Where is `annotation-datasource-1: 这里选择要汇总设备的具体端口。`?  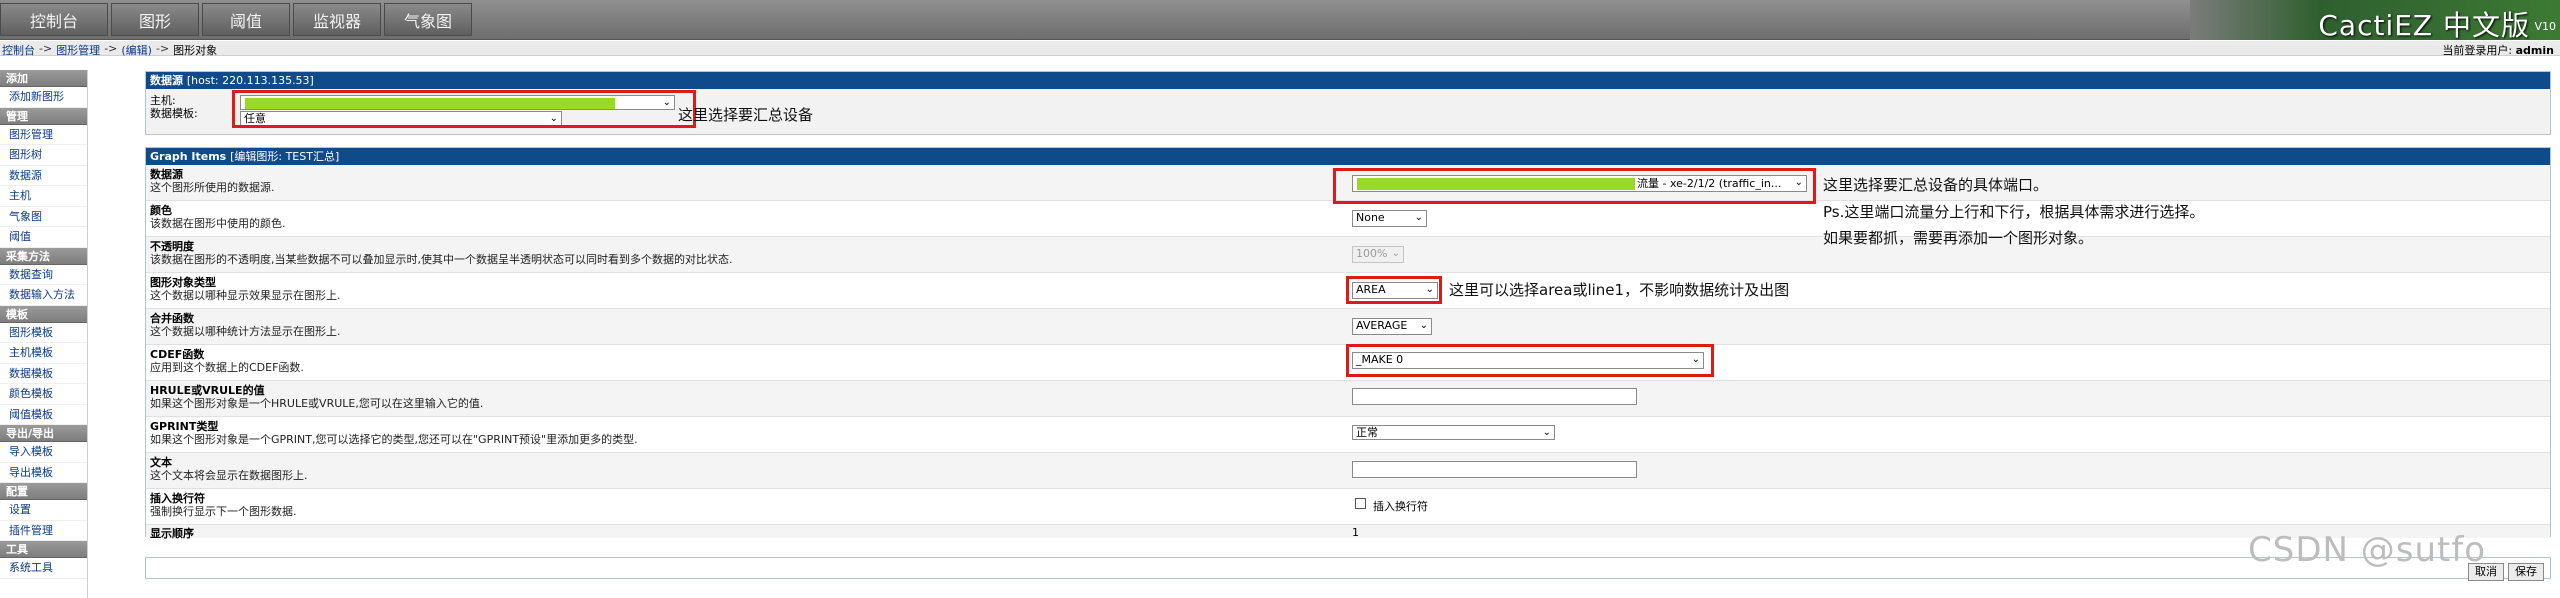
annotation-datasource-1: 这里选择要汇总设备的具体端口。 is located at coordinates (1936, 185).